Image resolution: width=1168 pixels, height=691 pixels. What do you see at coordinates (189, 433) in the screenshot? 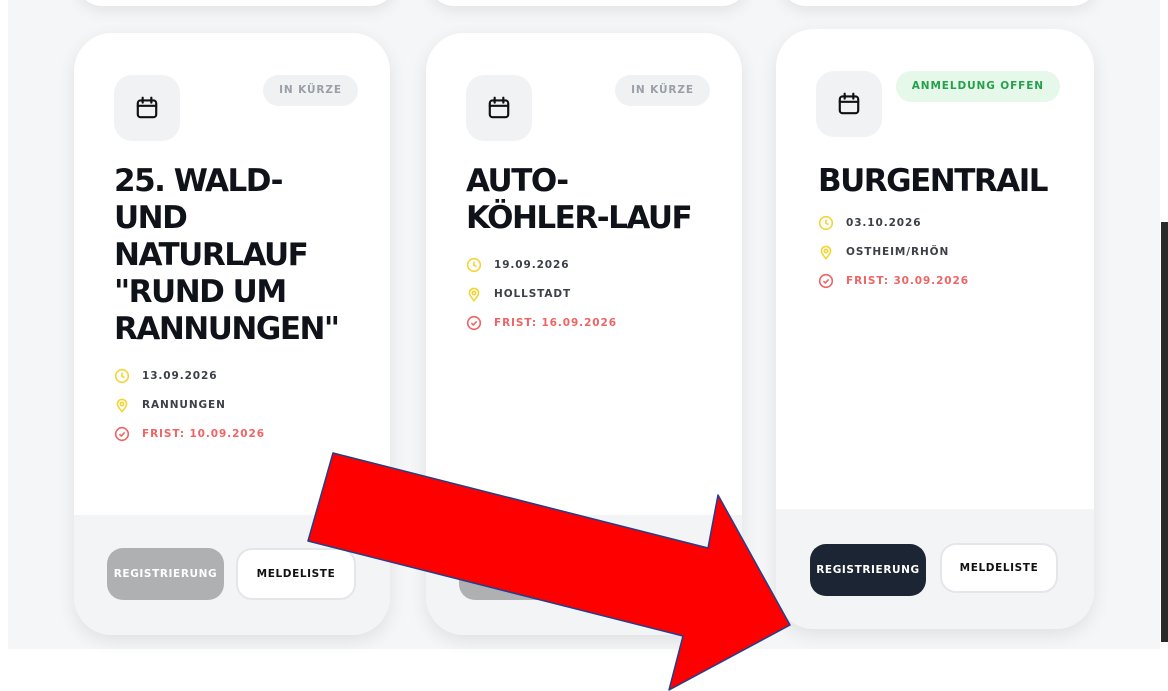
I see `event-deadline: FRIST: 10.09.2026` at bounding box center [189, 433].